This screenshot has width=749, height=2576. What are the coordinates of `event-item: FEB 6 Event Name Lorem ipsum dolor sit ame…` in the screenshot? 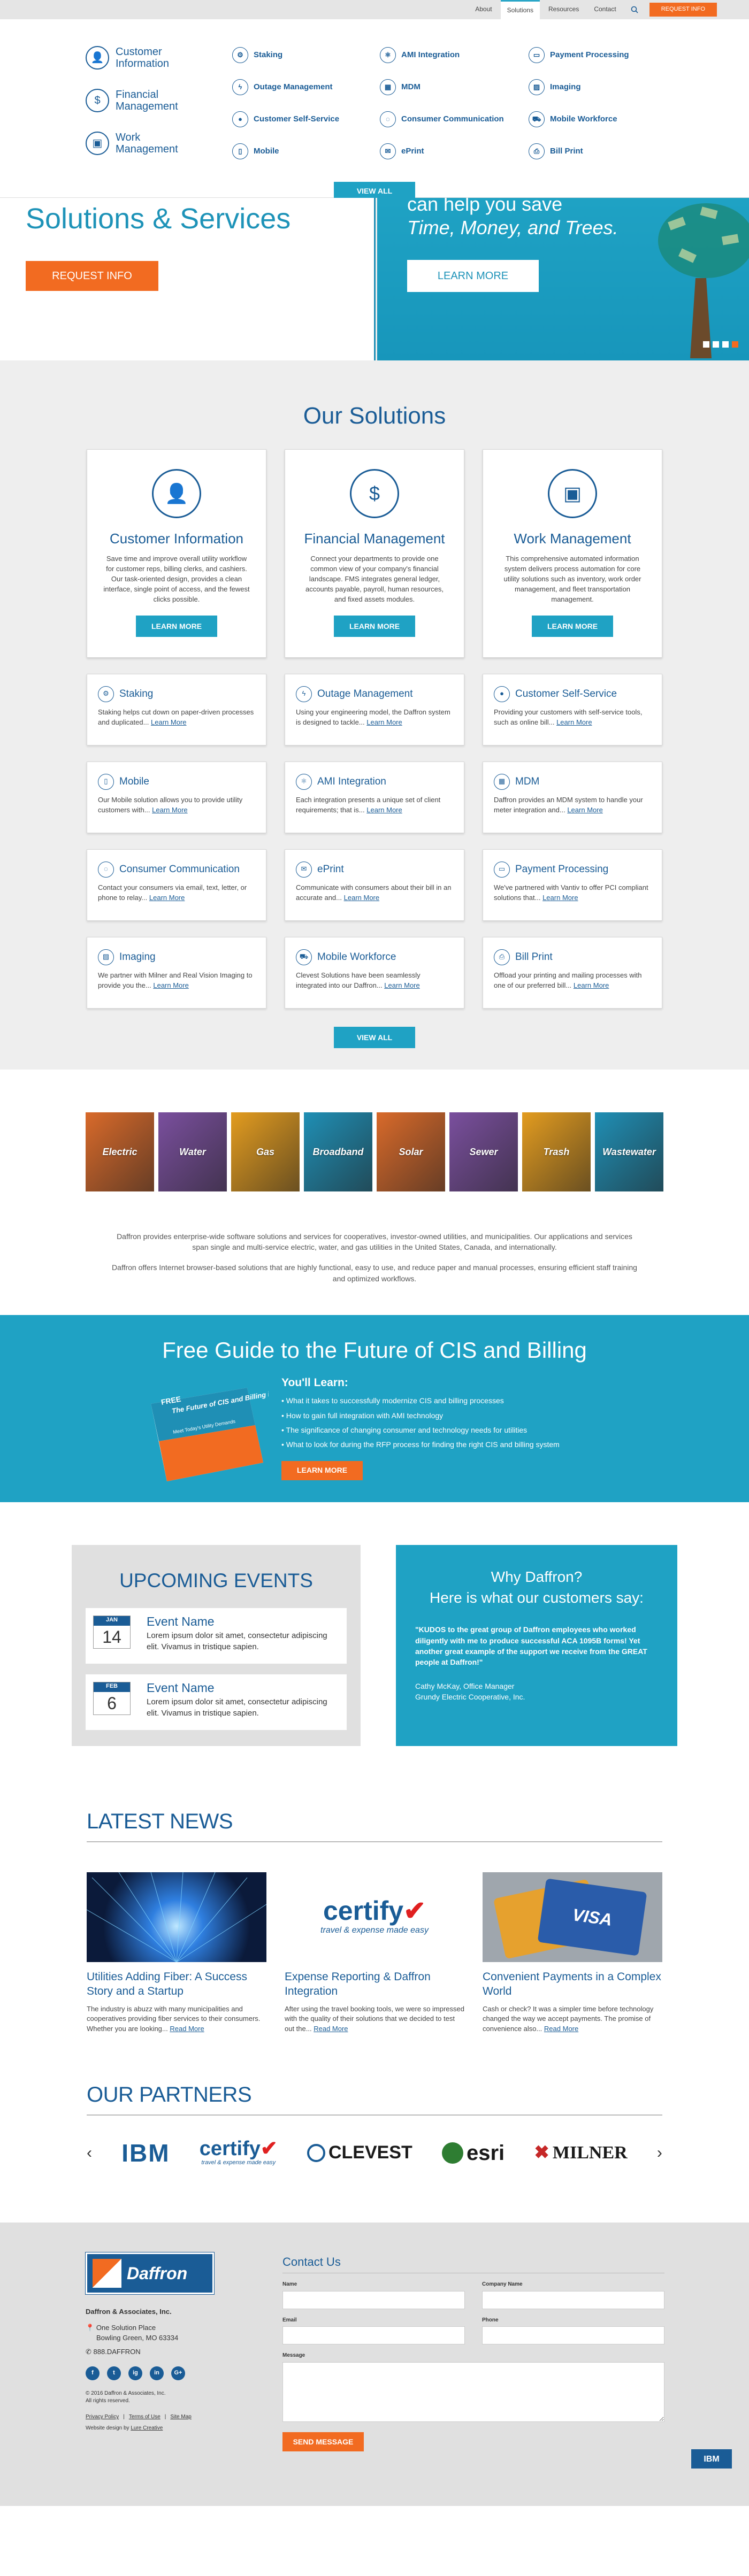 It's located at (216, 1702).